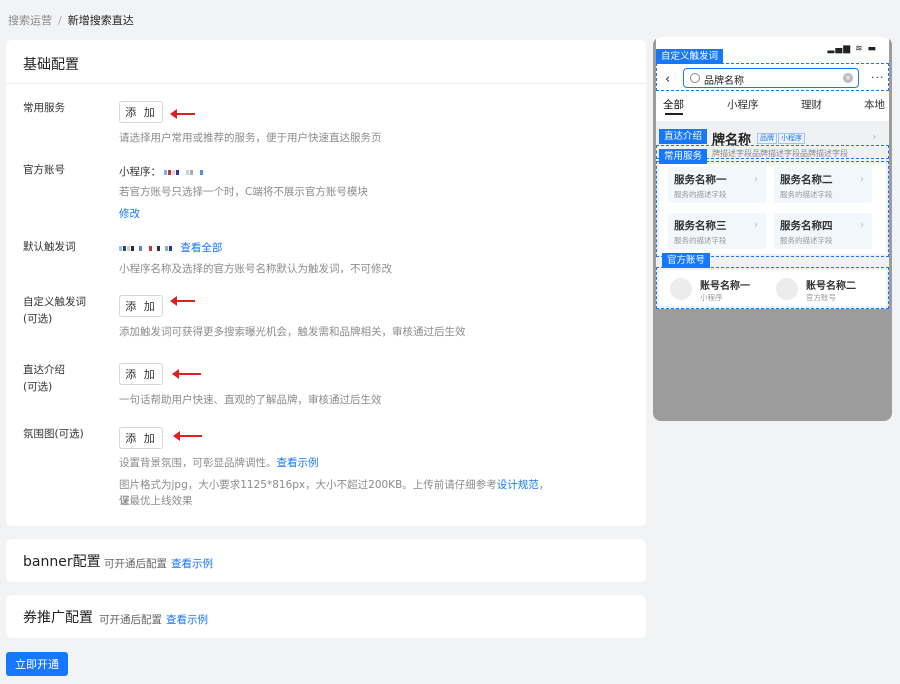 The image size is (900, 684). I want to click on intro-tag: 直达介绍, so click(683, 136).